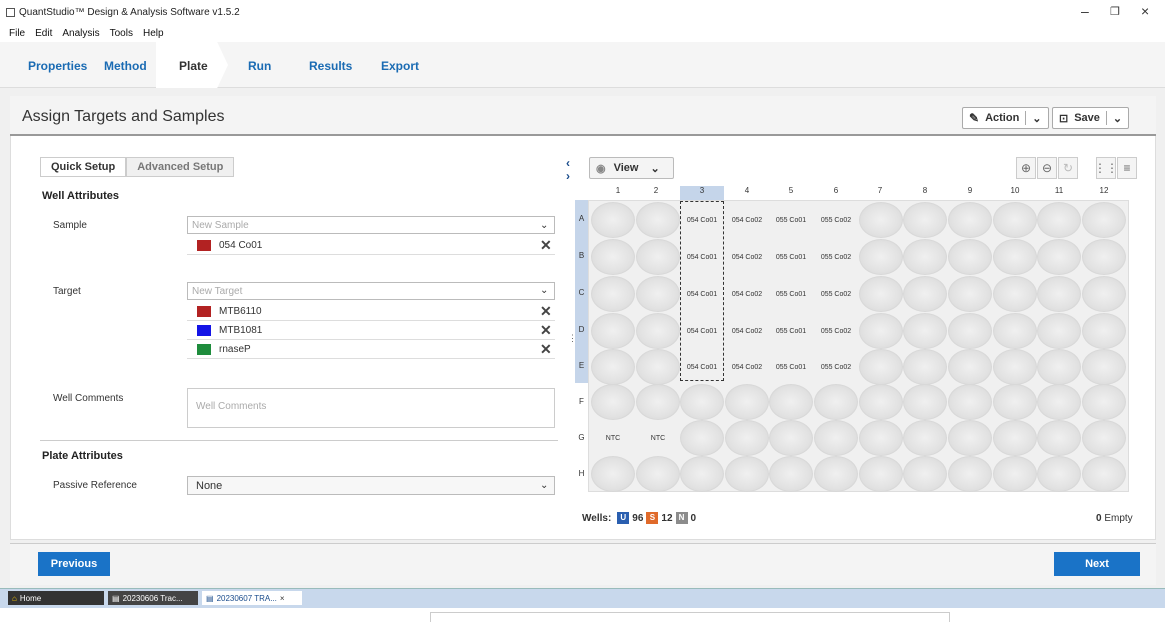 The height and width of the screenshot is (622, 1165). Describe the element at coordinates (371, 485) in the screenshot. I see `passive-reference-select: None` at that location.